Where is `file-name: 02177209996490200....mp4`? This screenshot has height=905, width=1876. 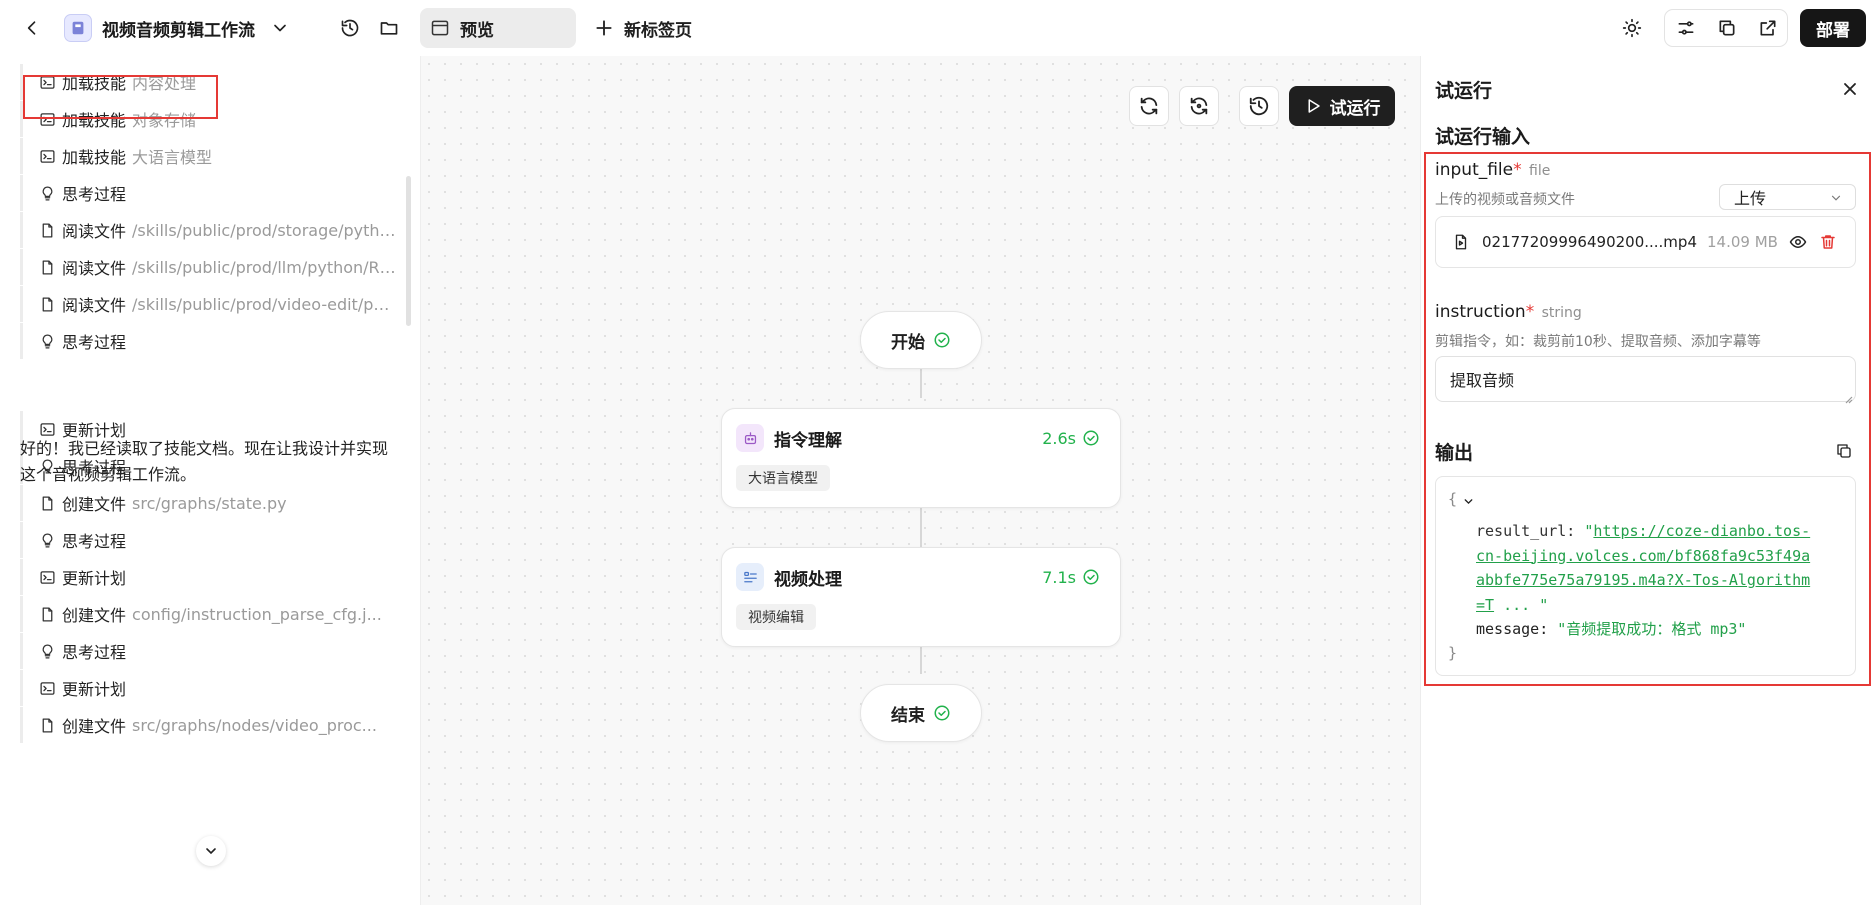
file-name: 02177209996490200....mp4 is located at coordinates (1589, 242).